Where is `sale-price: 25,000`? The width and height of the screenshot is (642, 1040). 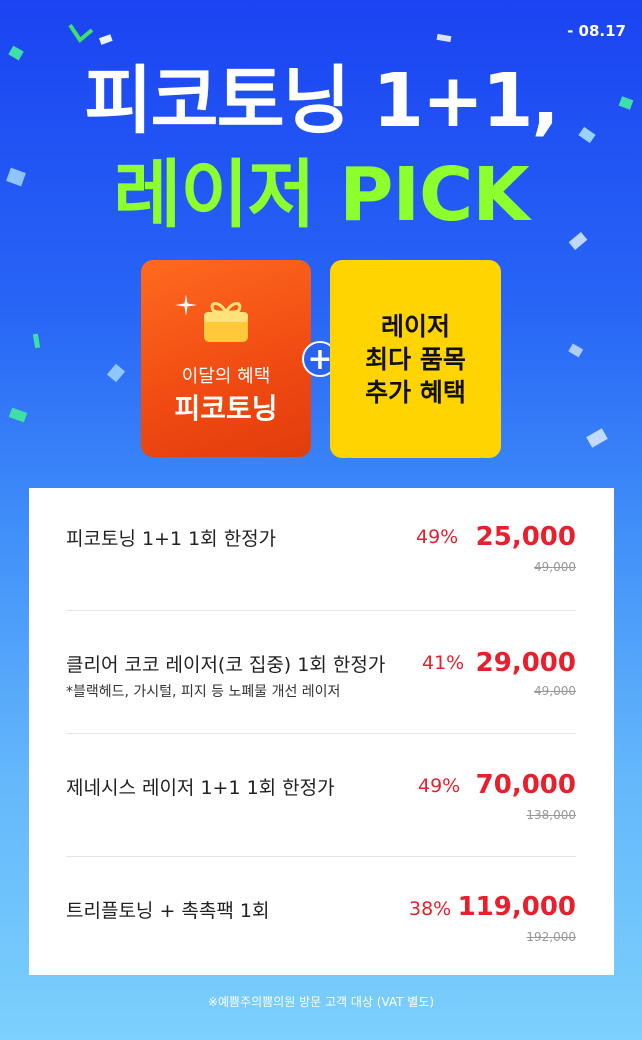 sale-price: 25,000 is located at coordinates (525, 537).